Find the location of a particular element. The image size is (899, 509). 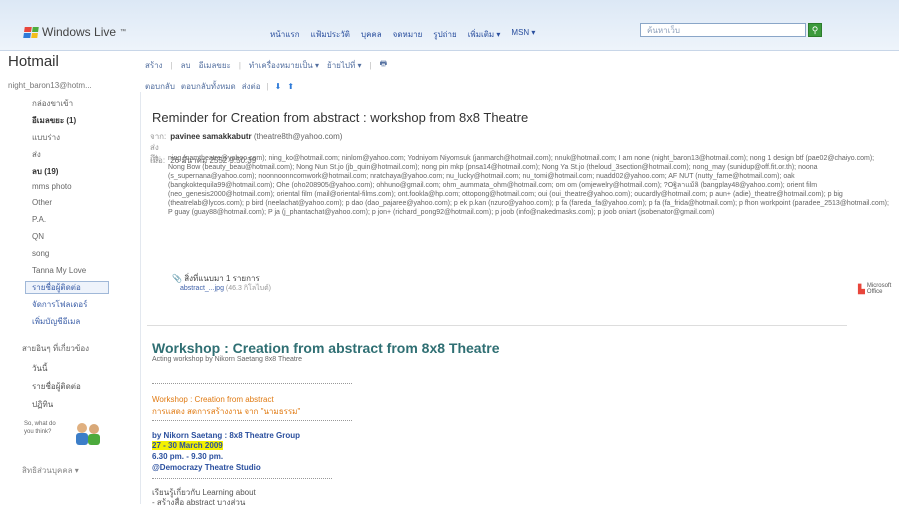

folder-junk: อีเมลขยะ (1) is located at coordinates (54, 120).